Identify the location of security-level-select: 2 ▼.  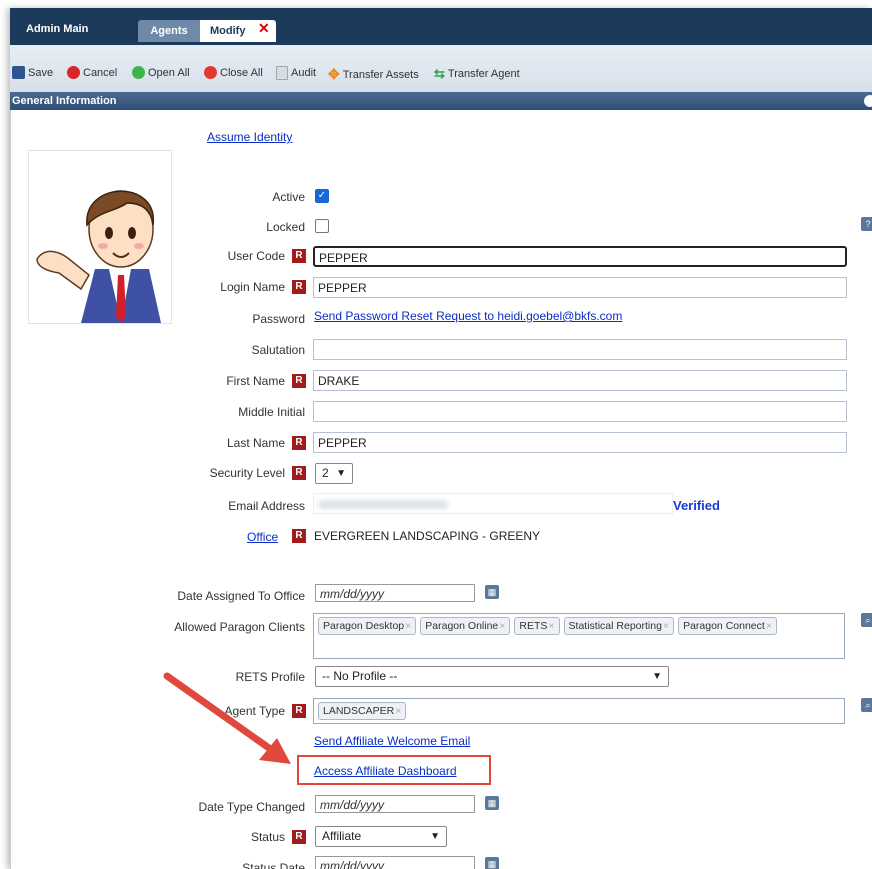
(334, 473).